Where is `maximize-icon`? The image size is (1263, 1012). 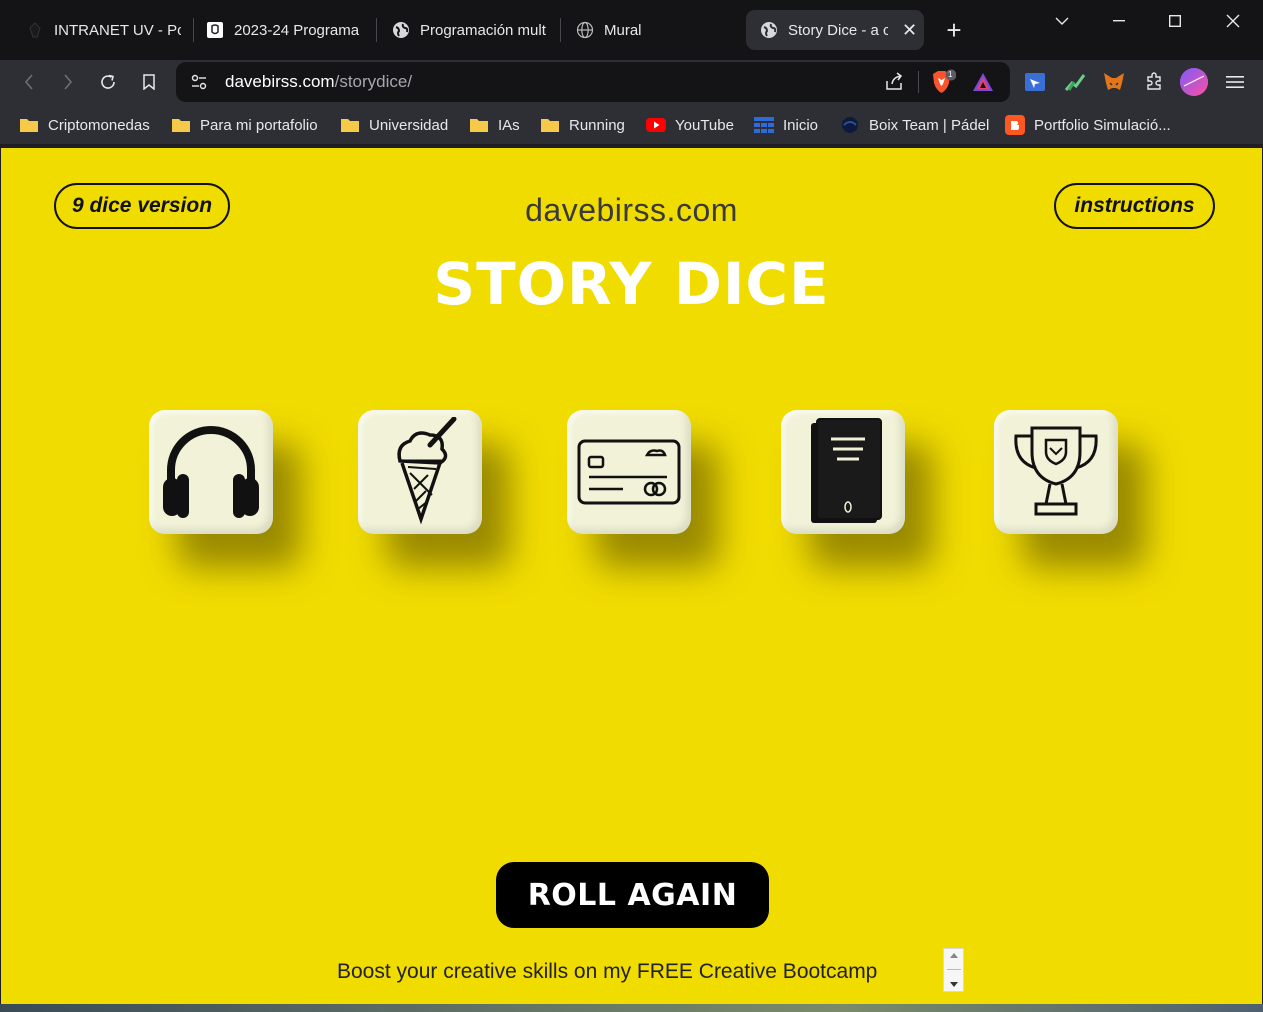 maximize-icon is located at coordinates (1175, 21).